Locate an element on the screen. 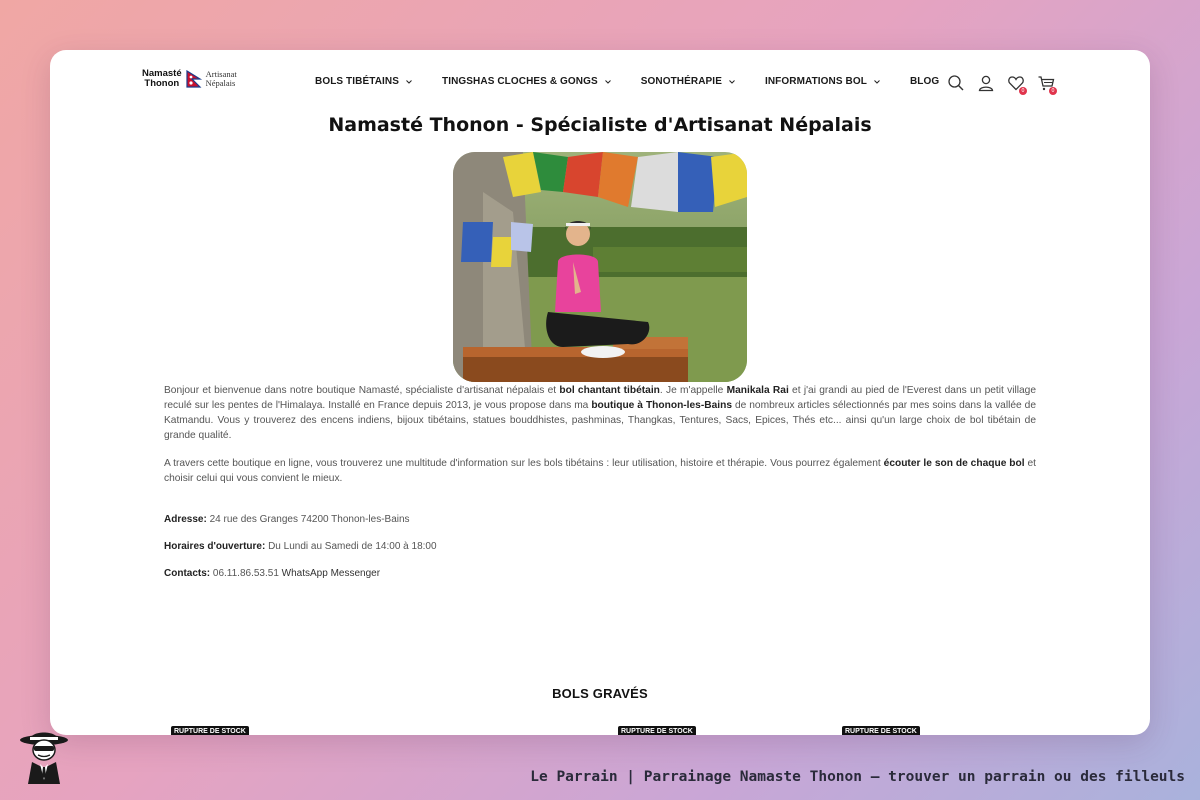 The height and width of the screenshot is (800, 1200). meditation-photo is located at coordinates (600, 267).